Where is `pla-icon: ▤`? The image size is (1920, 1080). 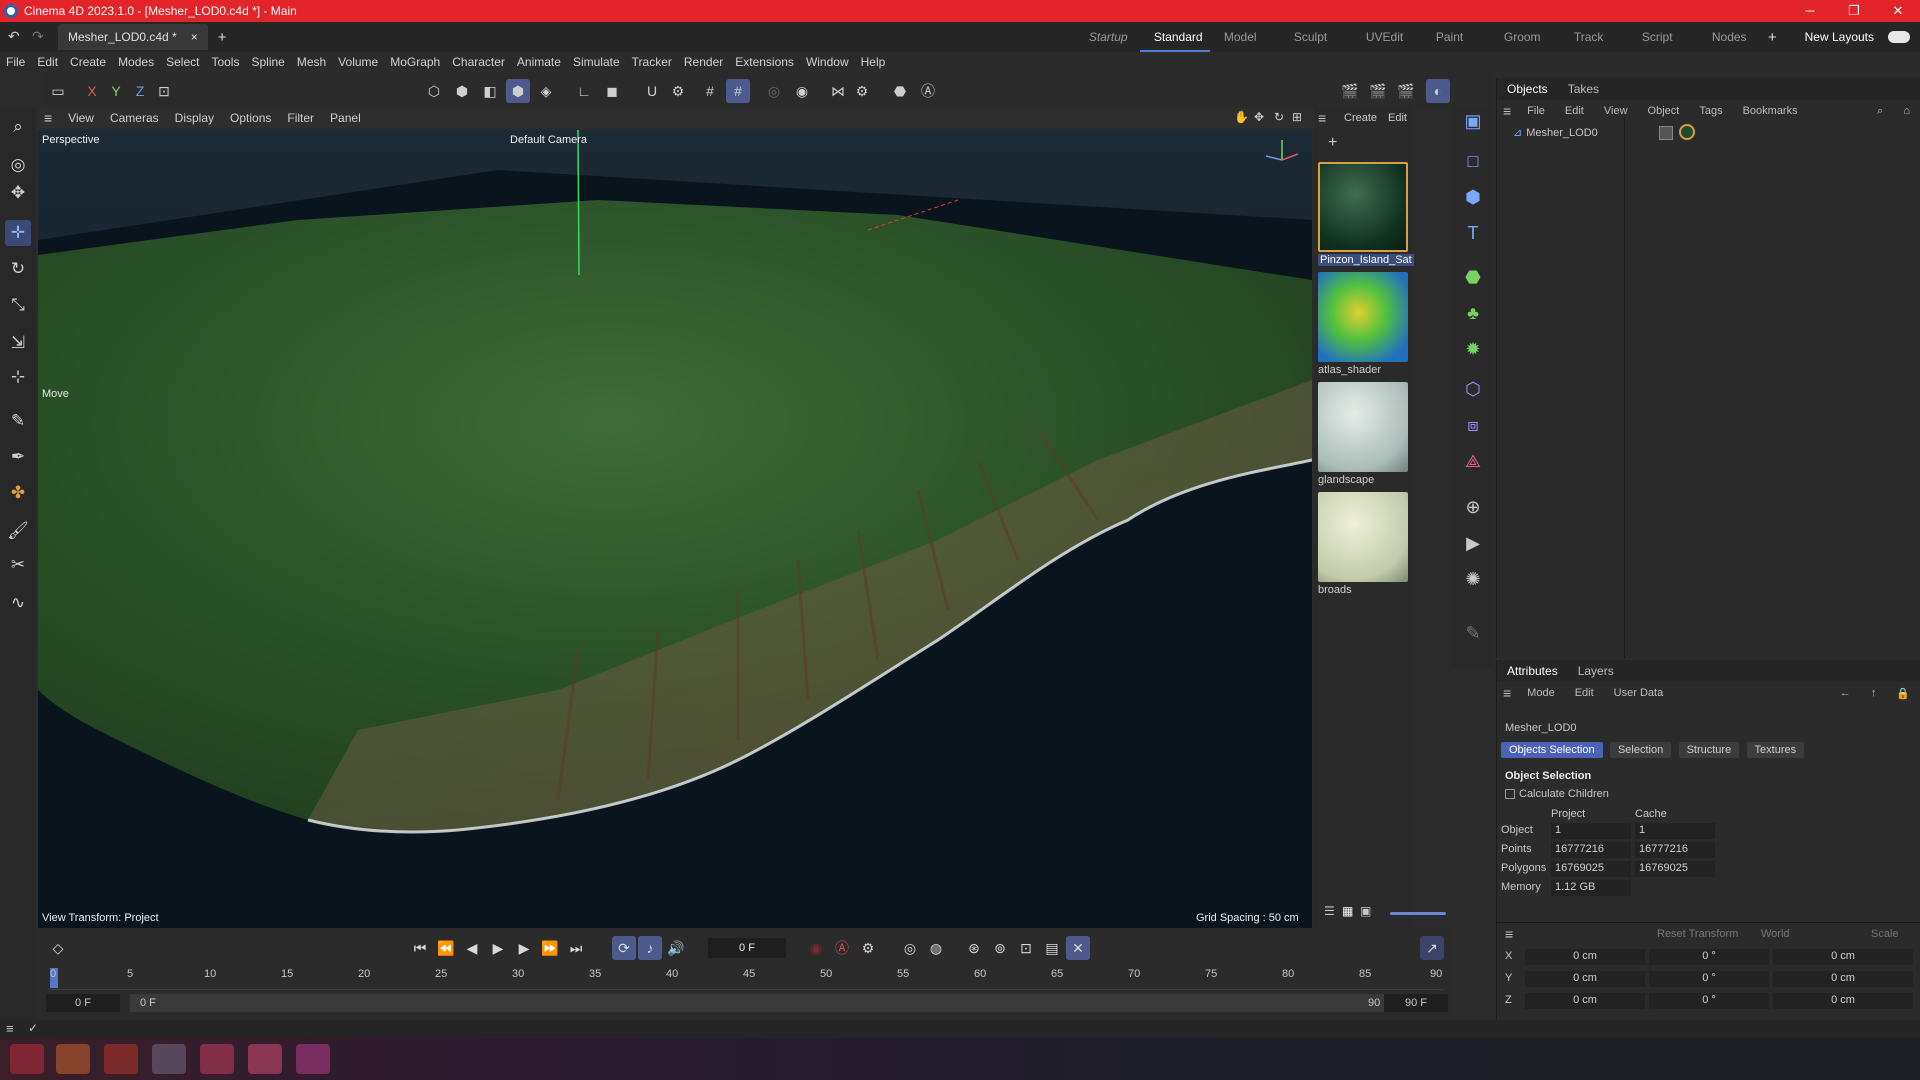
pla-icon: ▤ is located at coordinates (1052, 948).